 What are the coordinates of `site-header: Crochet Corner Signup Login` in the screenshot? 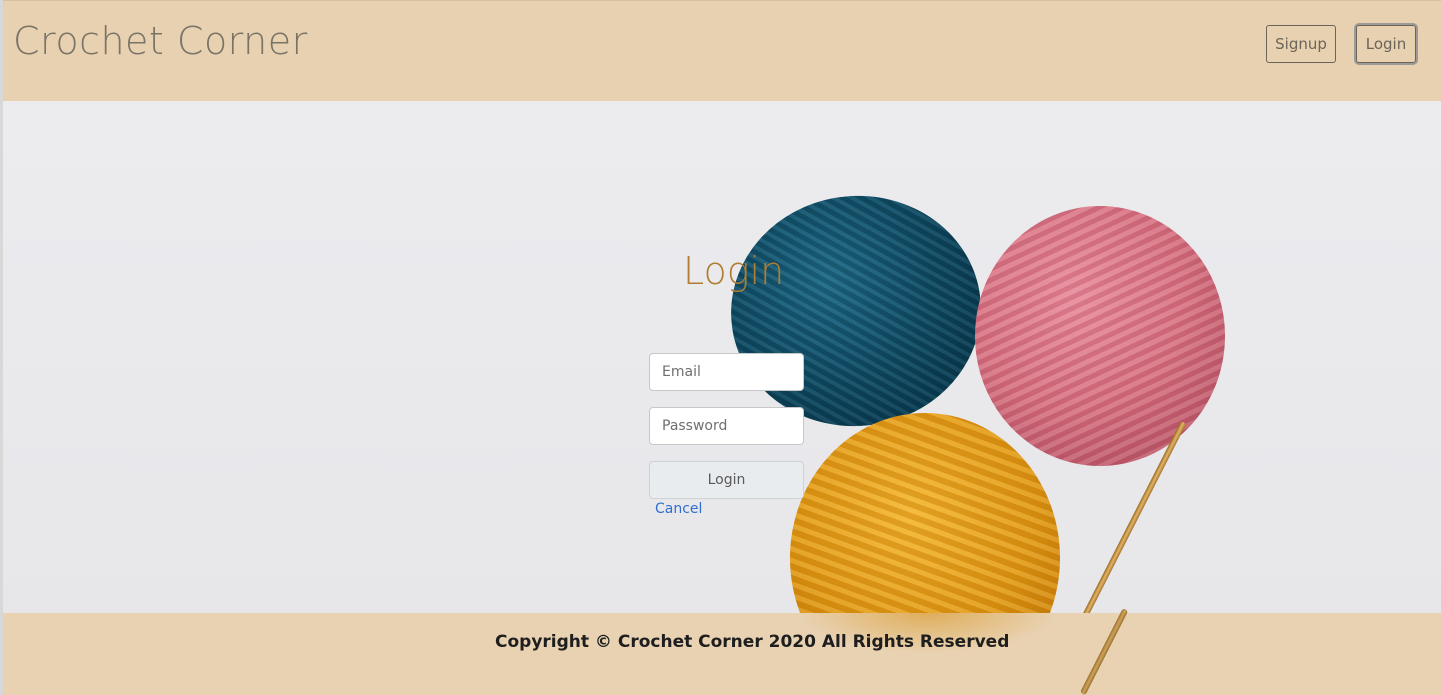 It's located at (722, 50).